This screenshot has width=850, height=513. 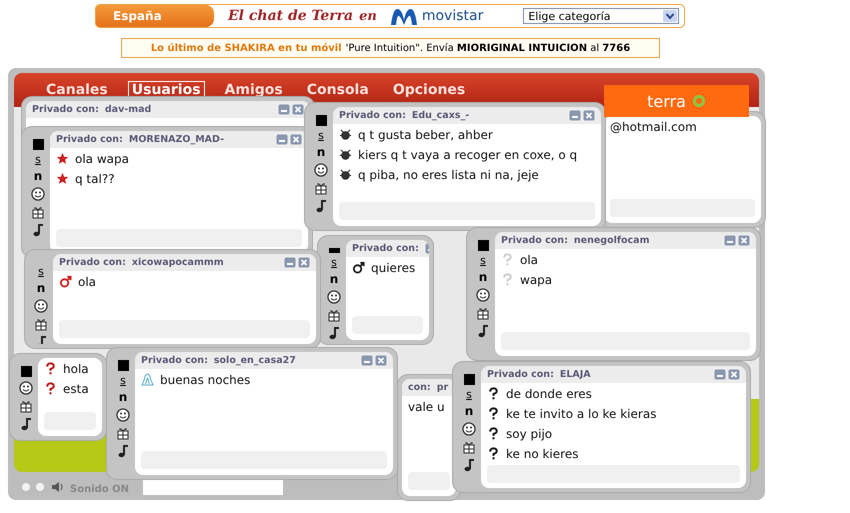 What do you see at coordinates (426, 407) in the screenshot?
I see `message-text: vale u` at bounding box center [426, 407].